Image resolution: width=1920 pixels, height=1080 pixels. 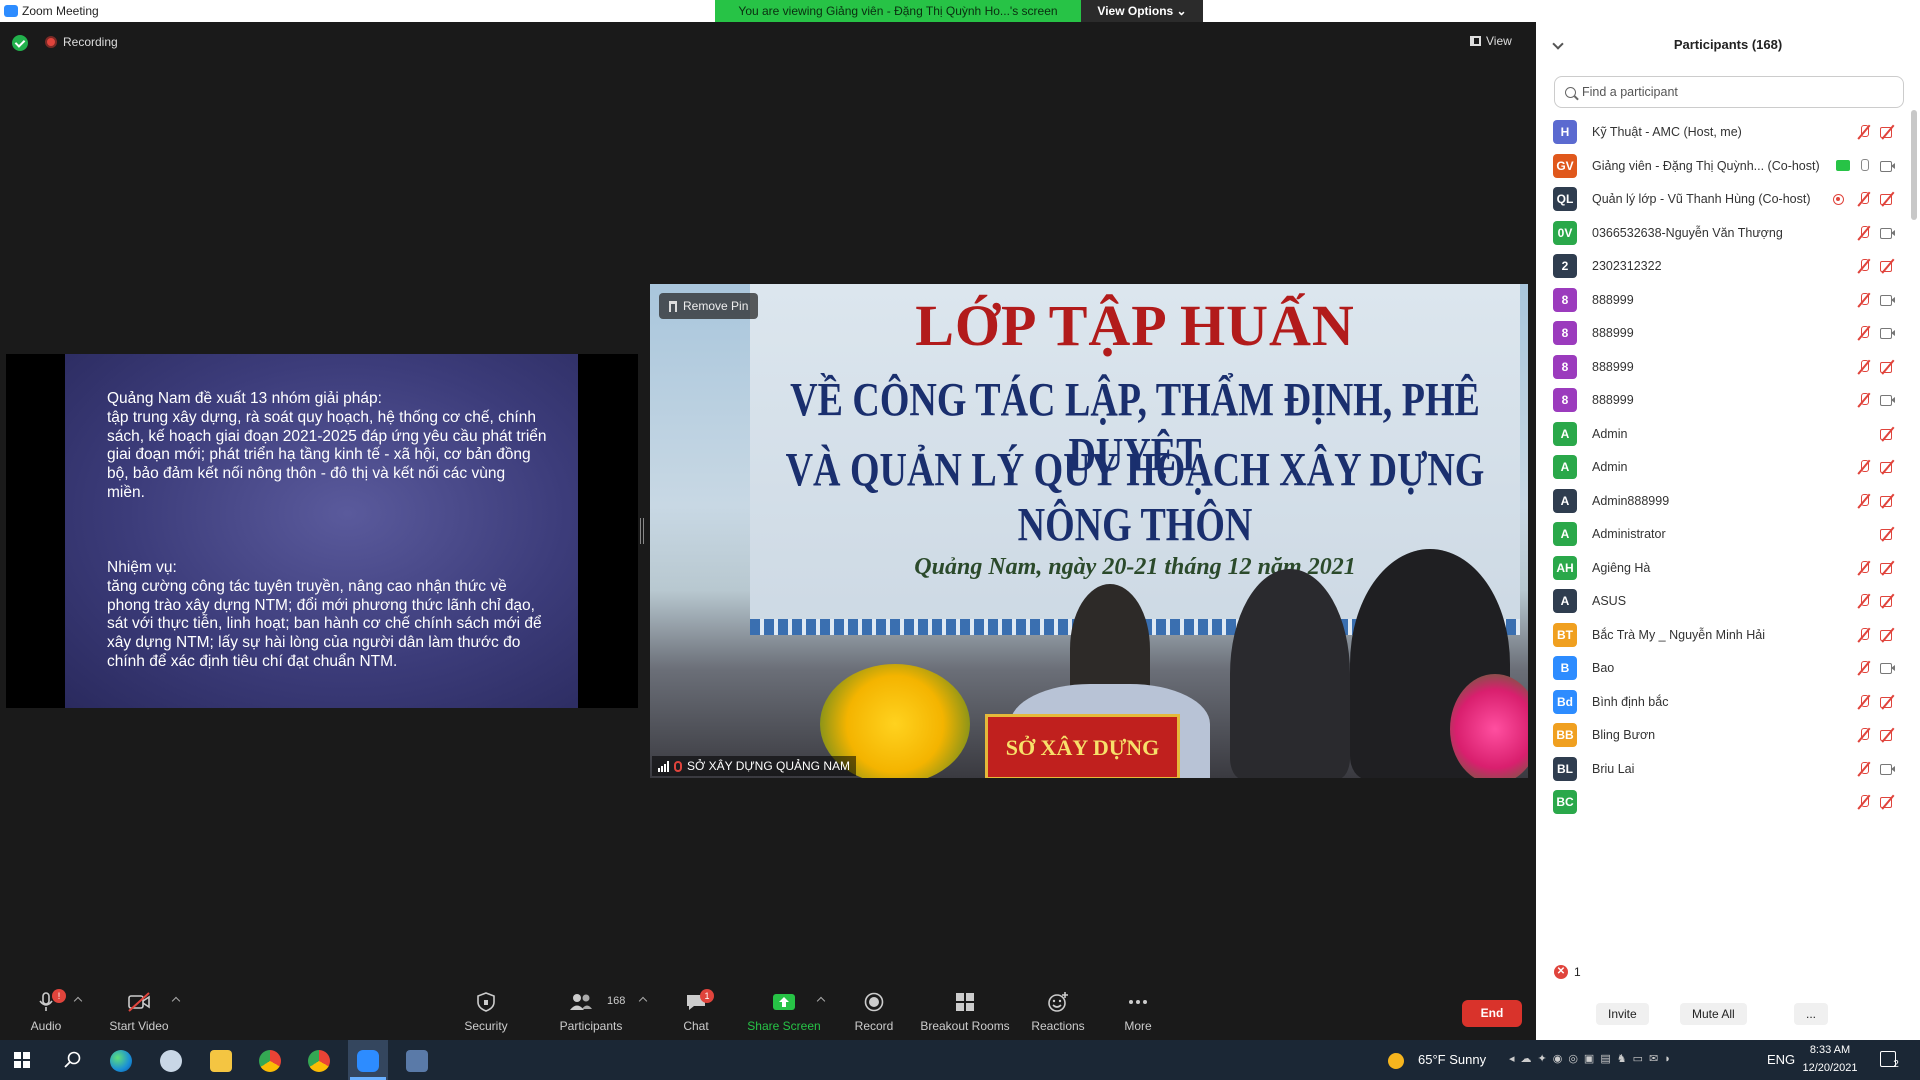 I want to click on search-icon, so click(x=73, y=1060).